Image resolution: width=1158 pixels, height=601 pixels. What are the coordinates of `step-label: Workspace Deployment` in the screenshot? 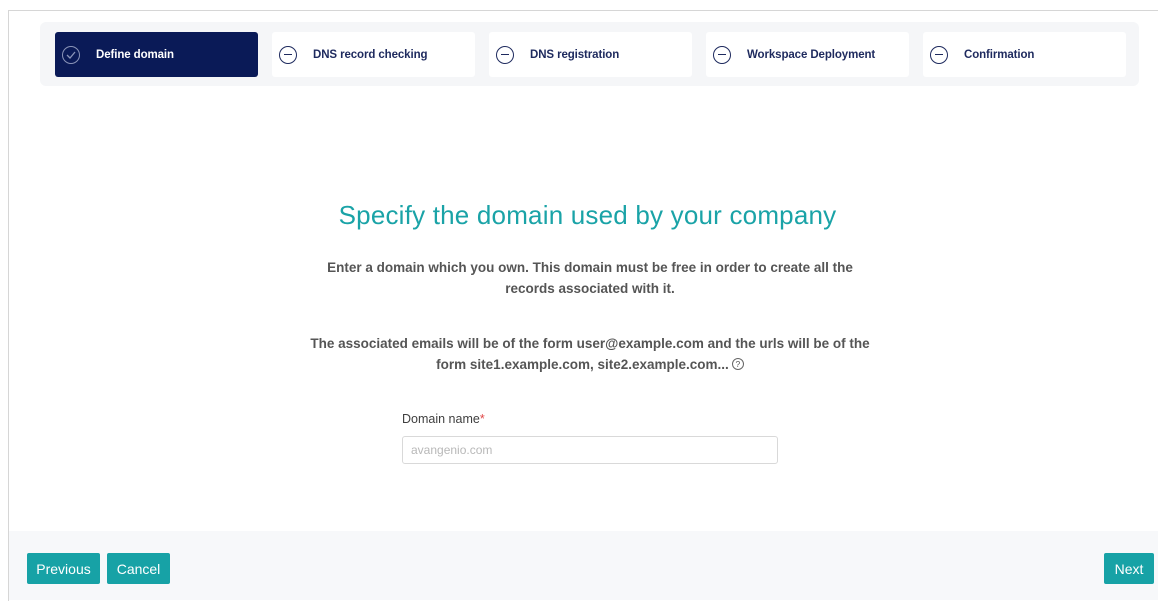 It's located at (811, 54).